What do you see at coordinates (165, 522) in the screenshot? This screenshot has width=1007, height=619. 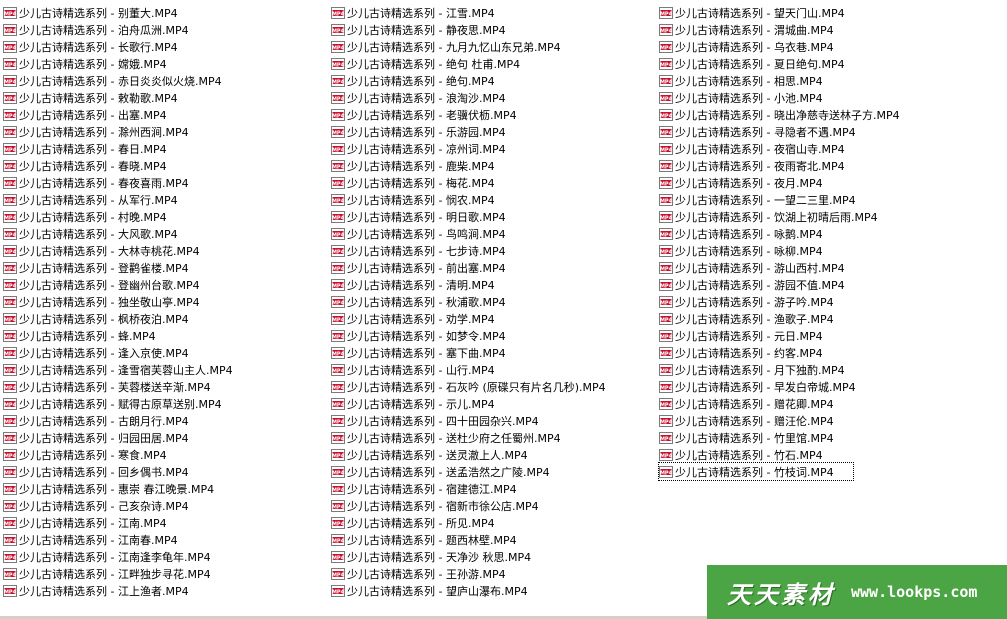 I see `file-item: MP4 少儿古诗精选系列 - 江南.MP4` at bounding box center [165, 522].